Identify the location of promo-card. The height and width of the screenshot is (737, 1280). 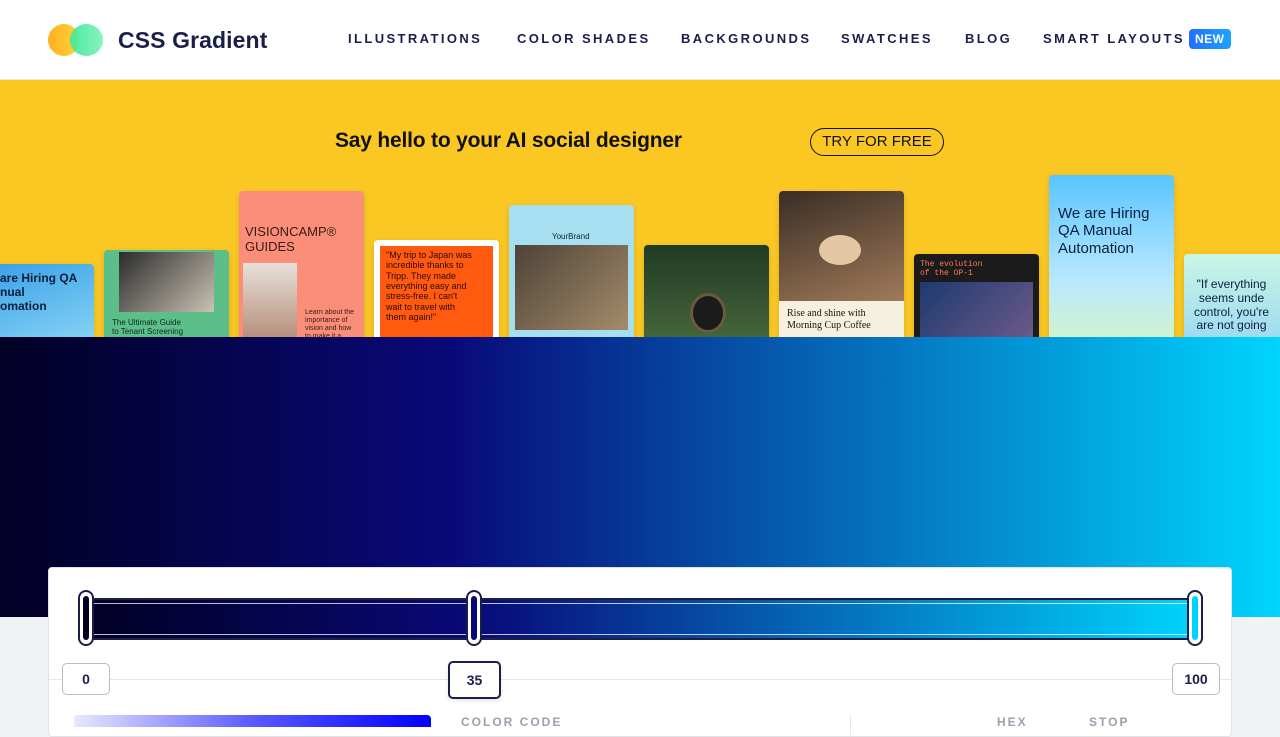
(706, 291).